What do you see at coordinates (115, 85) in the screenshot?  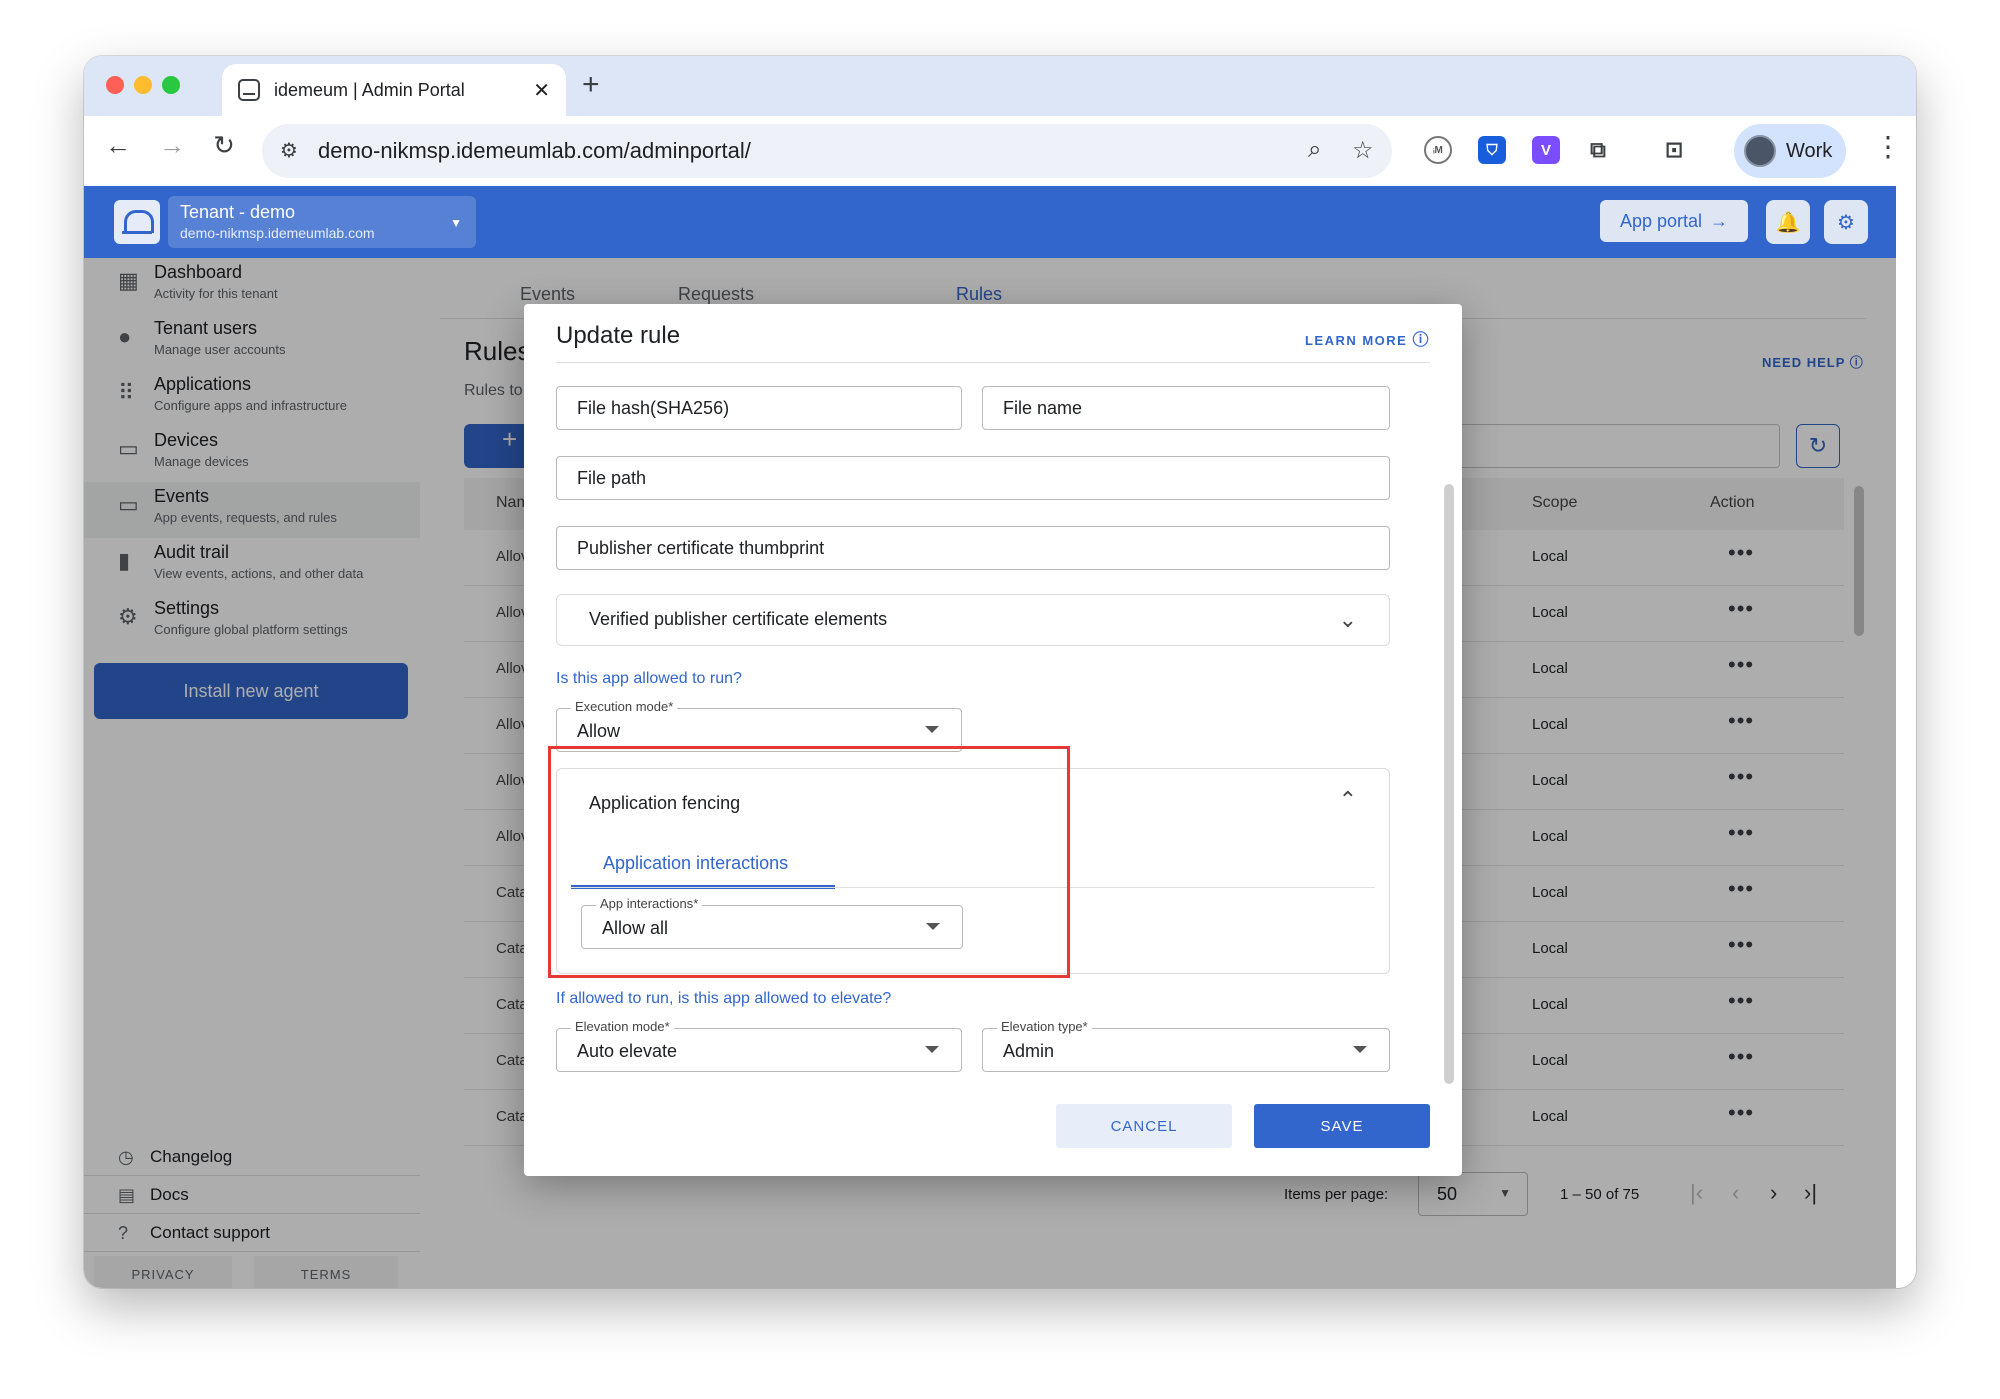 I see `close-window-button` at bounding box center [115, 85].